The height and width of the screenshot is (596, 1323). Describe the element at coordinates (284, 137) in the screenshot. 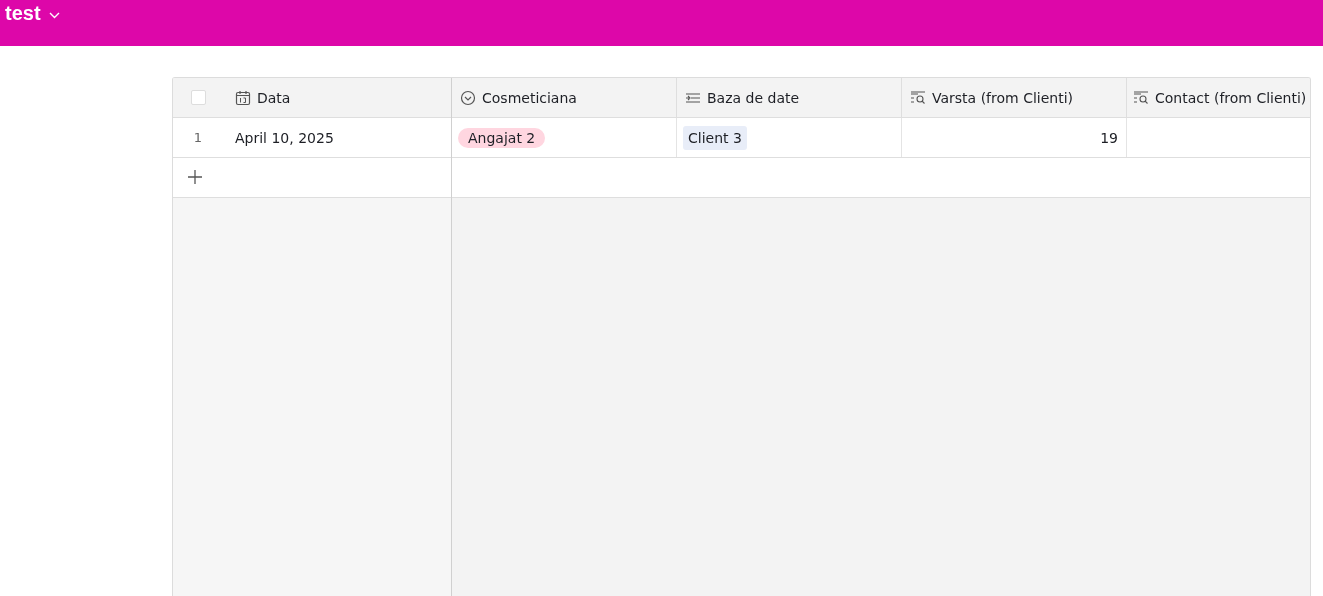

I see `date-value: April 10, 2025` at that location.